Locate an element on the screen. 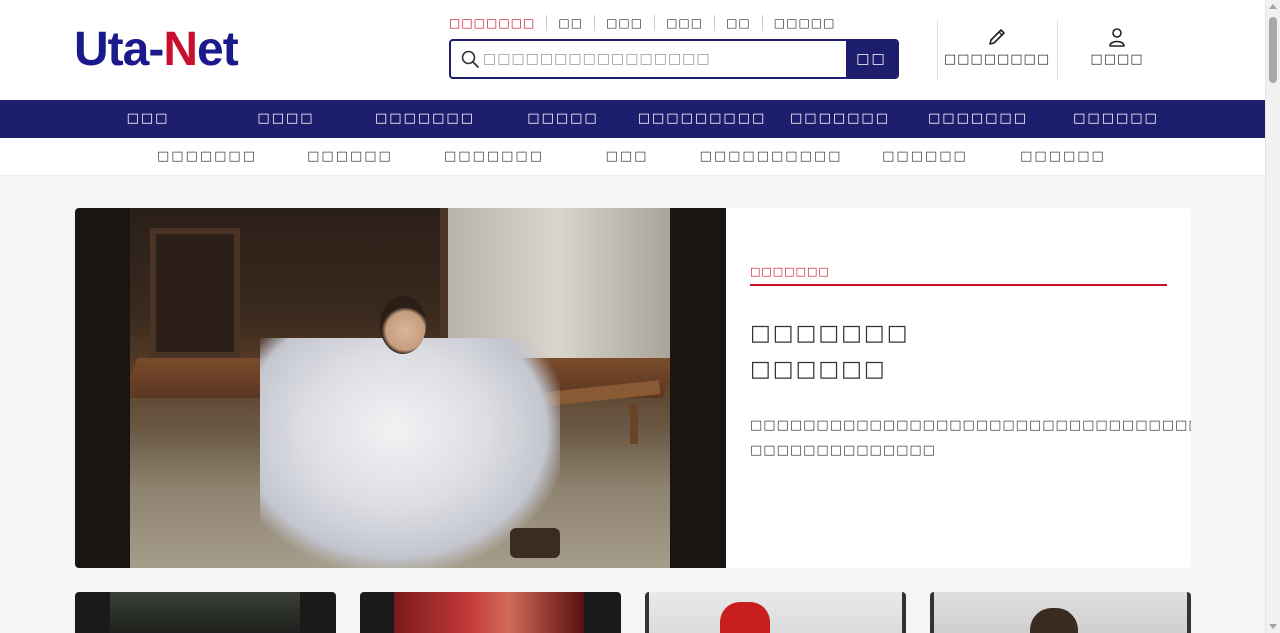 The width and height of the screenshot is (1280, 633). photo-window-left is located at coordinates (195, 293).